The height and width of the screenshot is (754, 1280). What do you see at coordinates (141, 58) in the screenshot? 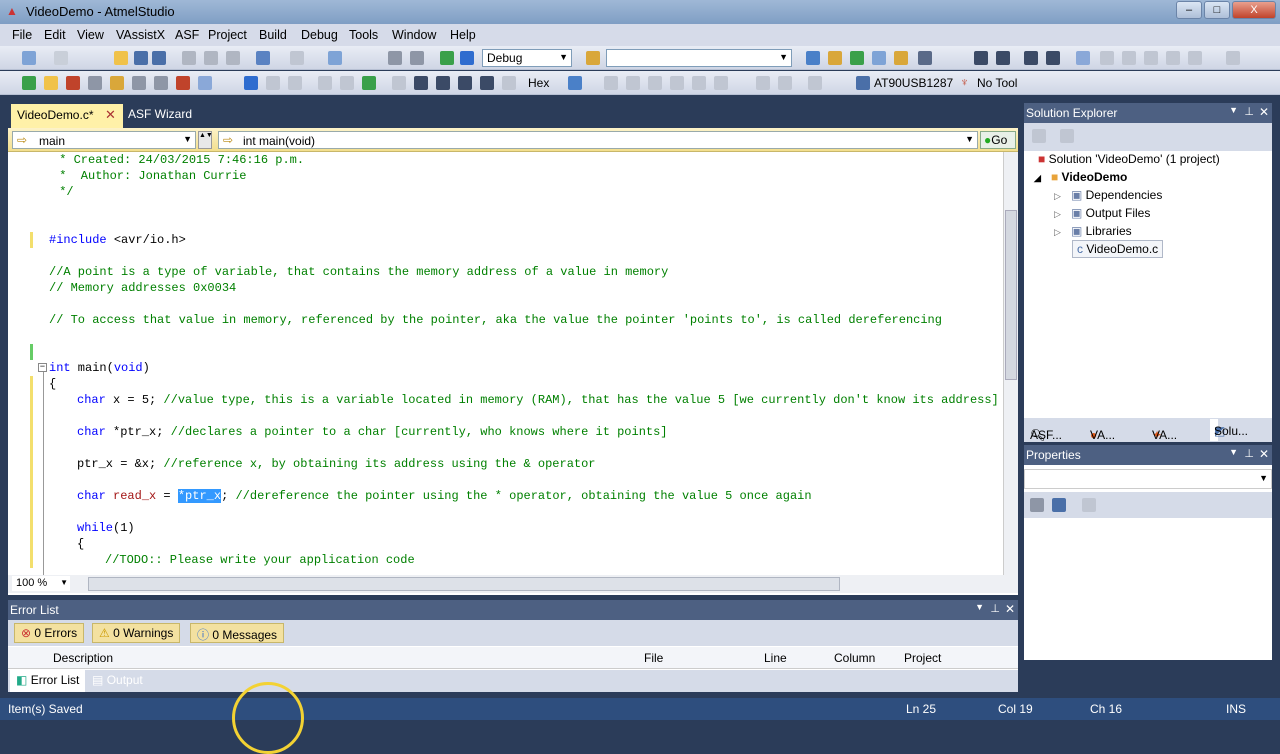
I see `save-icon` at bounding box center [141, 58].